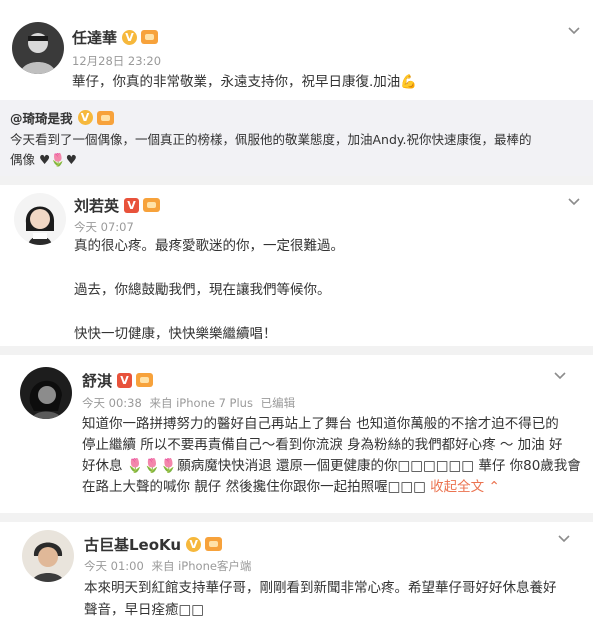  Describe the element at coordinates (201, 403) in the screenshot. I see `post-source: 来自 iPhone 7 Plus` at that location.